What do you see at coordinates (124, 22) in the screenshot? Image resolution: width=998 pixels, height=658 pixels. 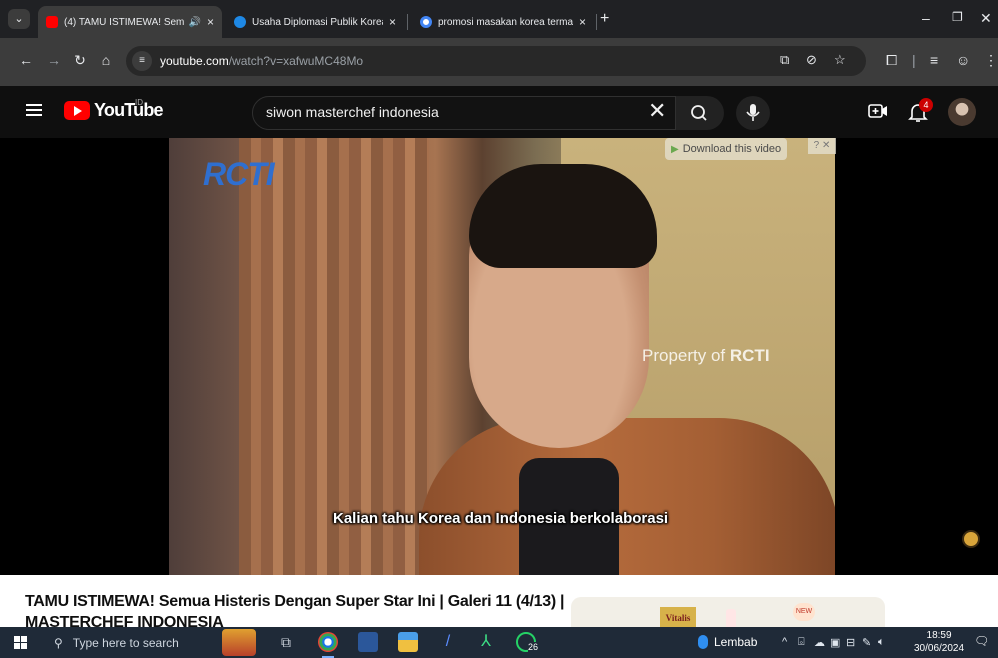 I see `tab-title: (4) TAMU ISTIMEWA! Semu` at bounding box center [124, 22].